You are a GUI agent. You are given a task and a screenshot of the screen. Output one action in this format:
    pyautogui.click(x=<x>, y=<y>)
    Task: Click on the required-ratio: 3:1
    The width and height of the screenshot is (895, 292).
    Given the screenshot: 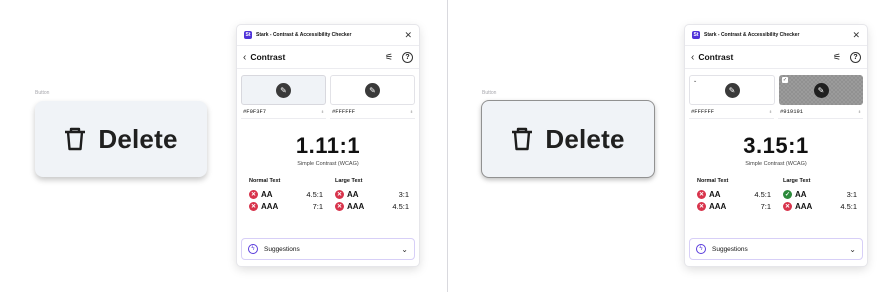 What is the action you would take?
    pyautogui.click(x=851, y=194)
    